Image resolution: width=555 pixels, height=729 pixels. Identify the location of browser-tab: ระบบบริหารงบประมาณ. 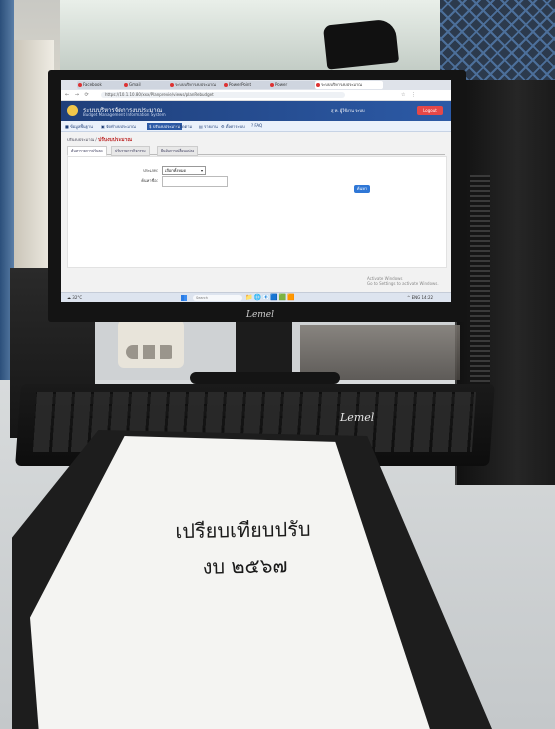
(197, 85).